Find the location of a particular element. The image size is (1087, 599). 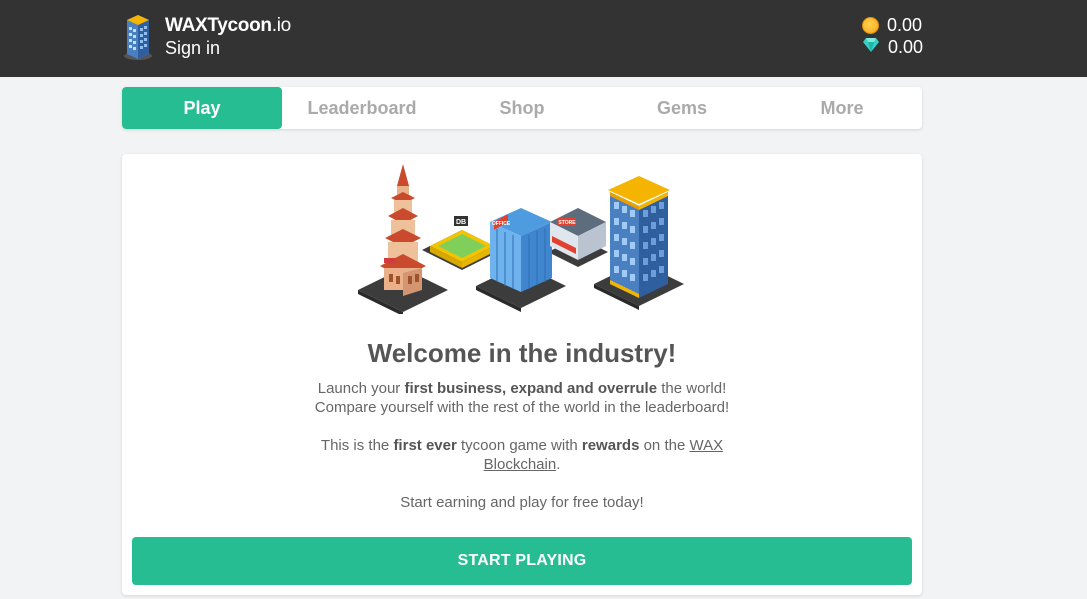

tab-play: Play is located at coordinates (202, 108).